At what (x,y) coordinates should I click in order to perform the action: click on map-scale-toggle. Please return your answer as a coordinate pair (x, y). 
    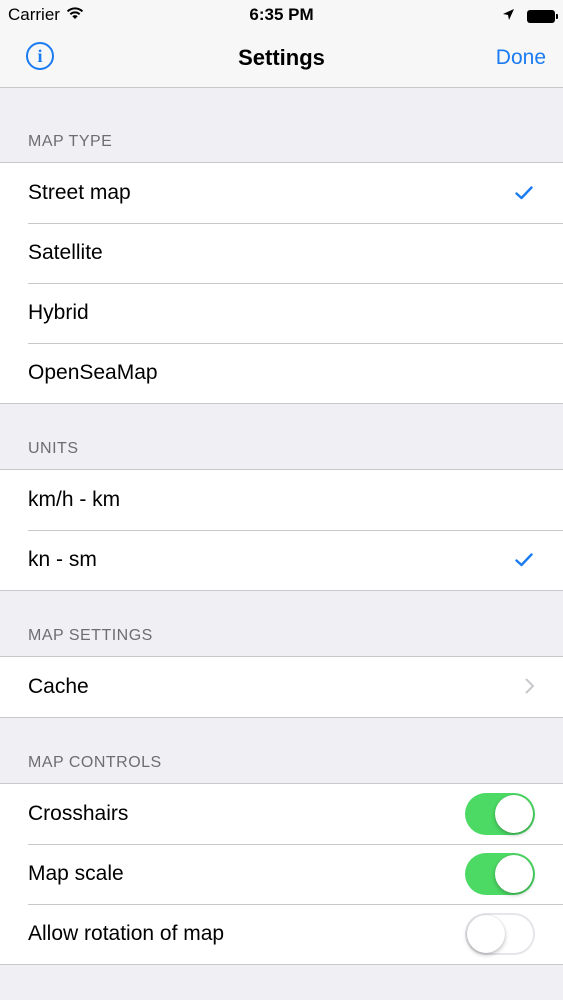
    Looking at the image, I should click on (500, 874).